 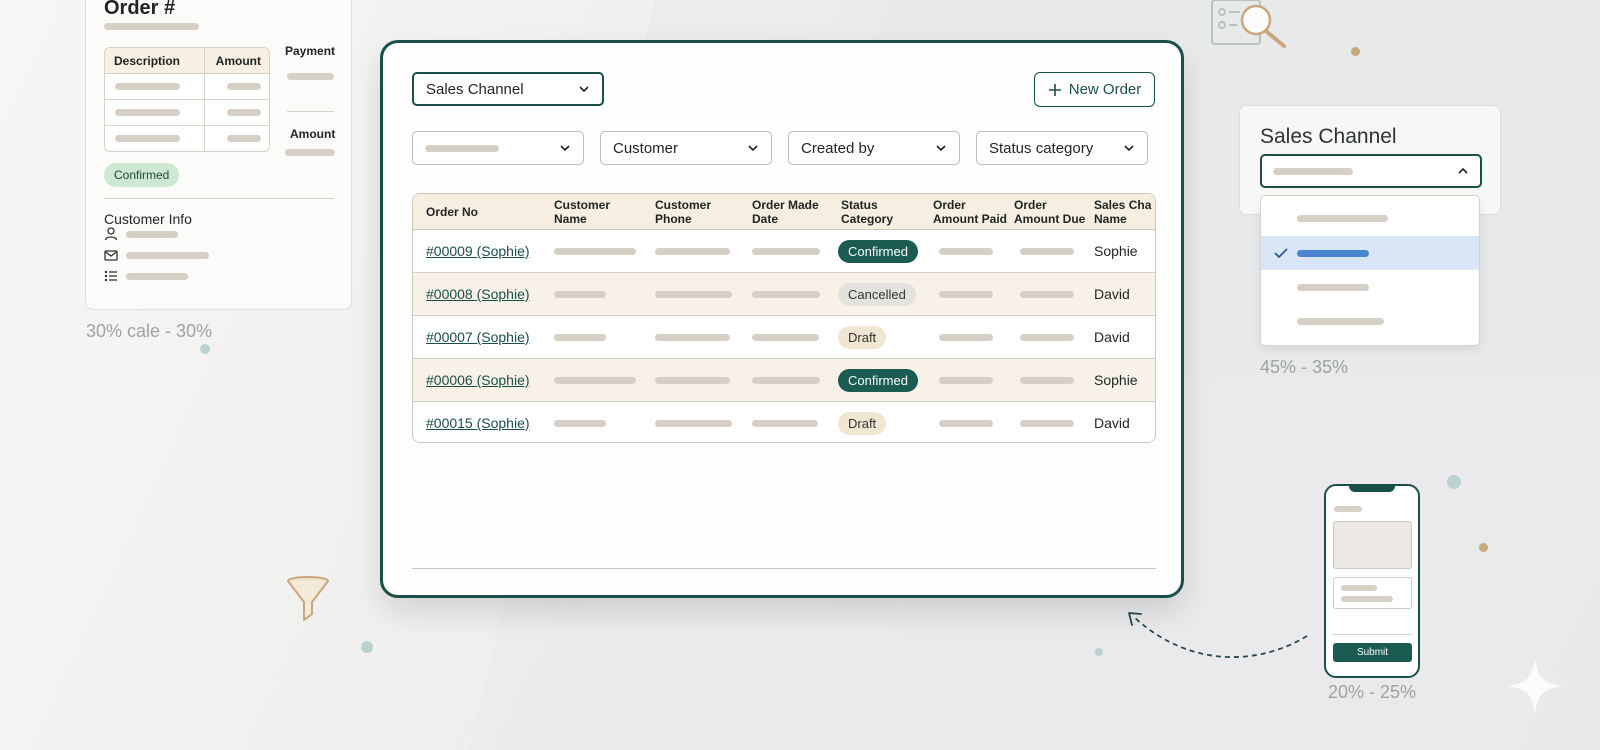 I want to click on connector-arrow, so click(x=1218, y=635).